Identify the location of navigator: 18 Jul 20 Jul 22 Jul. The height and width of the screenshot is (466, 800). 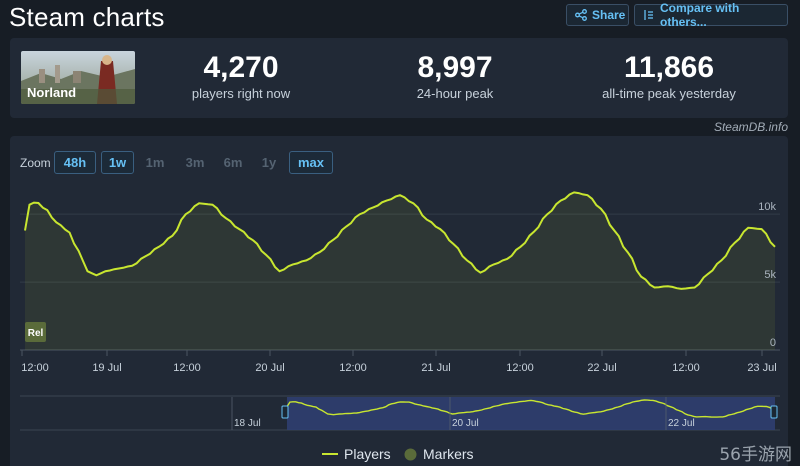
(400, 413).